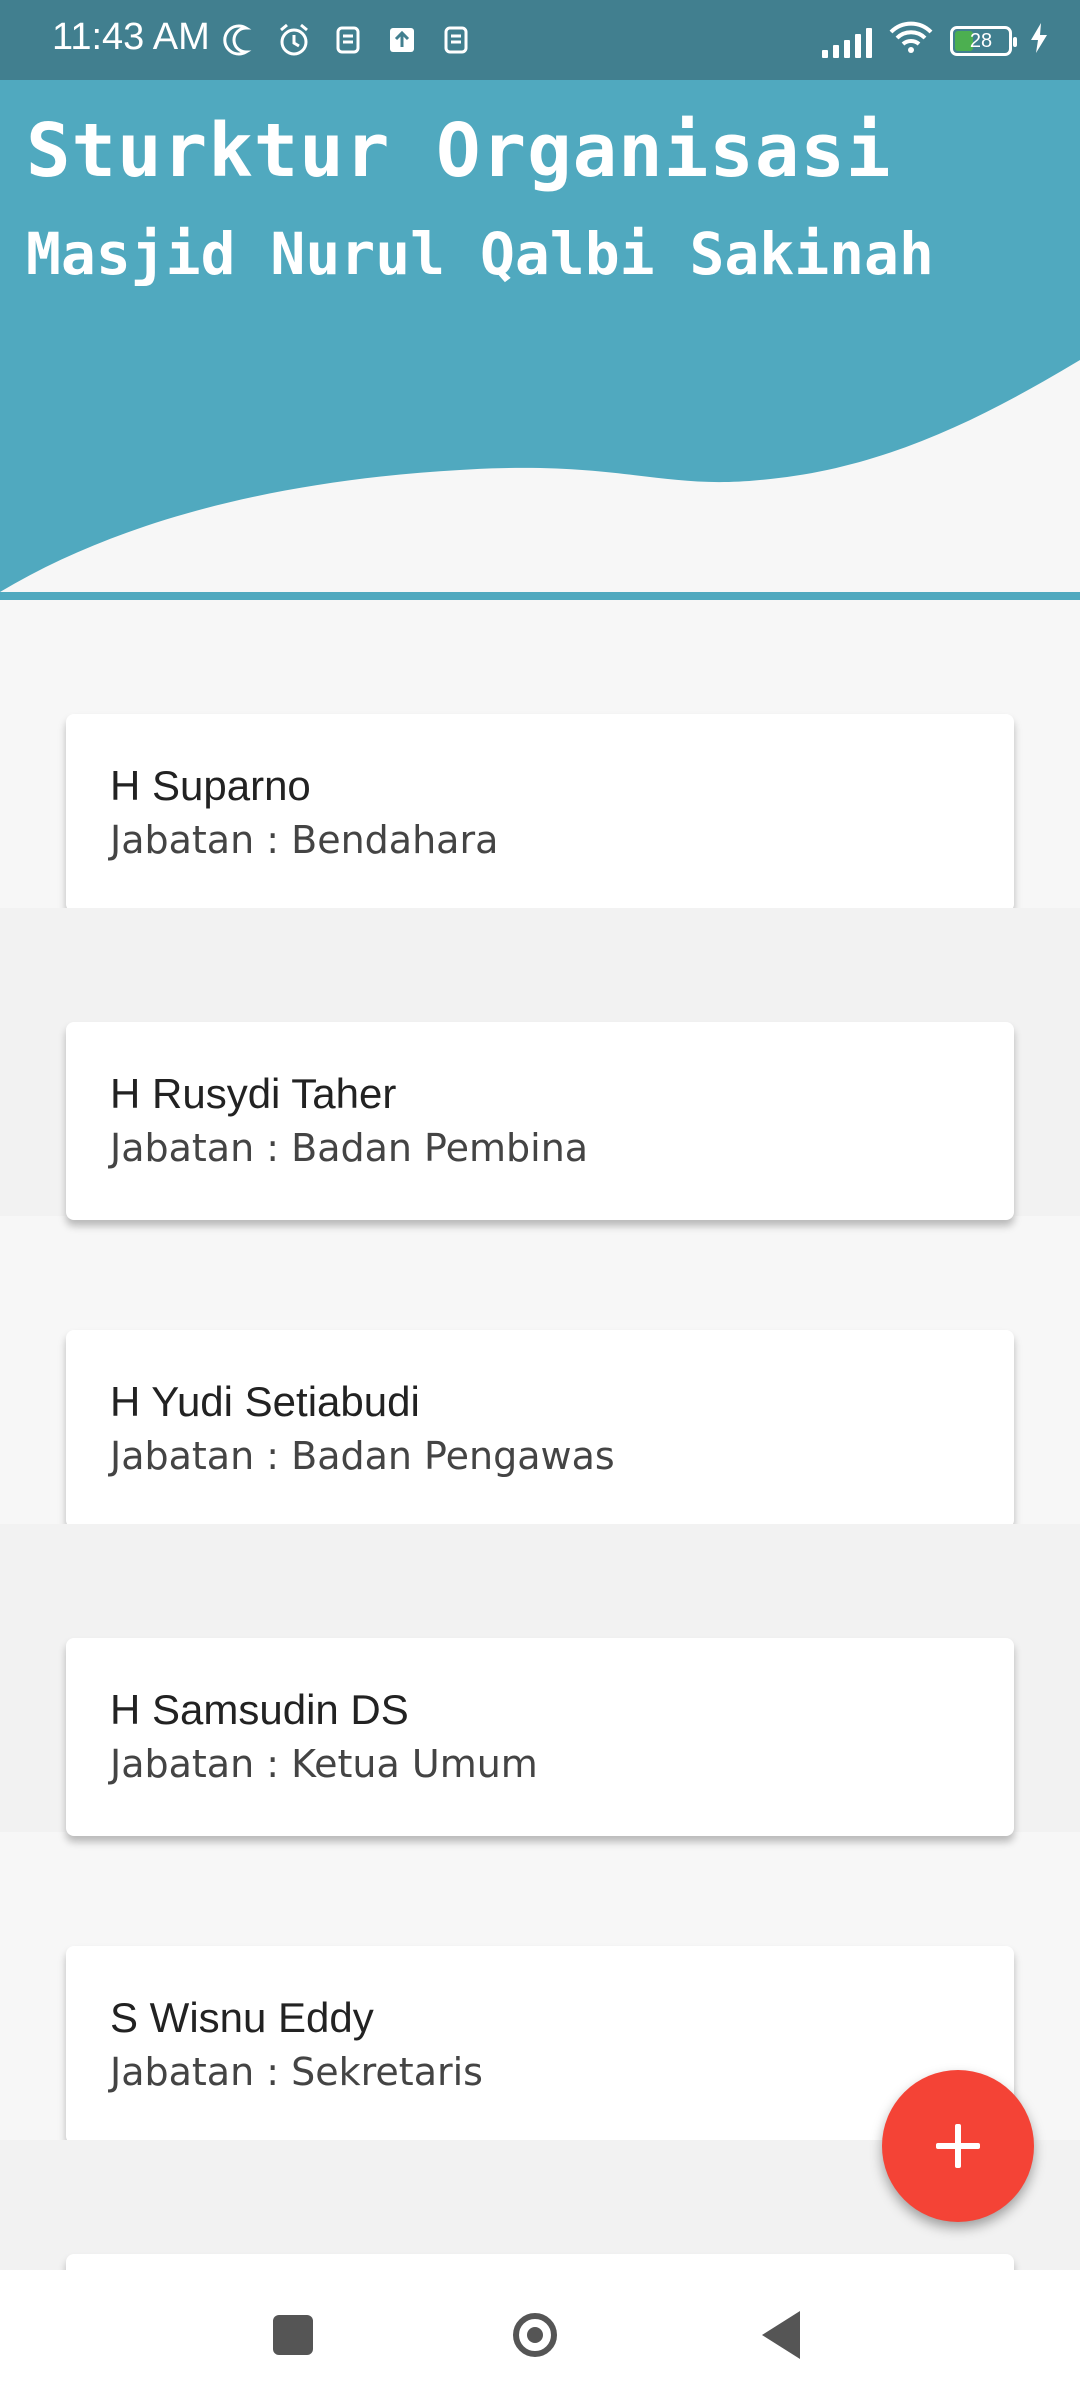 This screenshot has width=1080, height=2400. I want to click on list-item: H Suparno Jabatan : Bendahara, so click(540, 756).